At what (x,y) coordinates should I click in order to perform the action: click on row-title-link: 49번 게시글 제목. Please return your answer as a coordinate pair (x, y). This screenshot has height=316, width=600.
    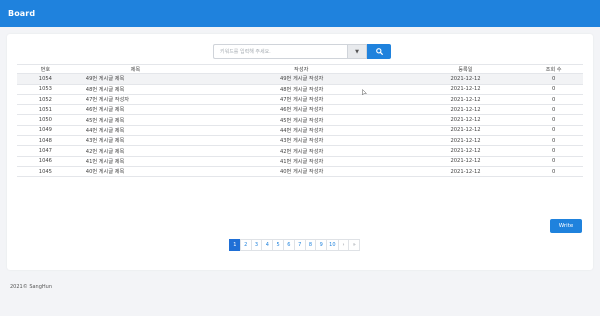
    Looking at the image, I should click on (135, 78).